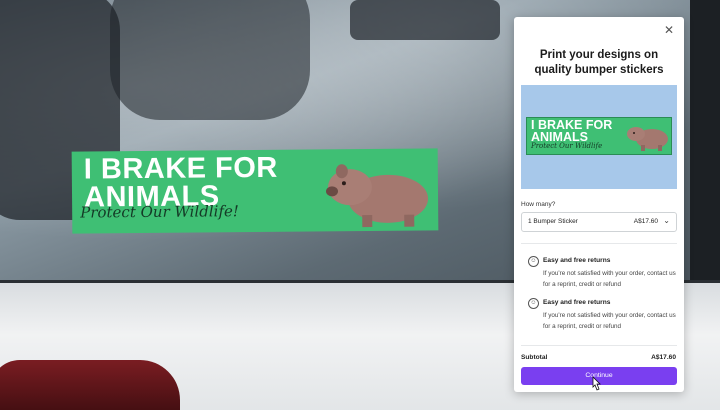  What do you see at coordinates (647, 139) in the screenshot?
I see `wombat-illustration-small` at bounding box center [647, 139].